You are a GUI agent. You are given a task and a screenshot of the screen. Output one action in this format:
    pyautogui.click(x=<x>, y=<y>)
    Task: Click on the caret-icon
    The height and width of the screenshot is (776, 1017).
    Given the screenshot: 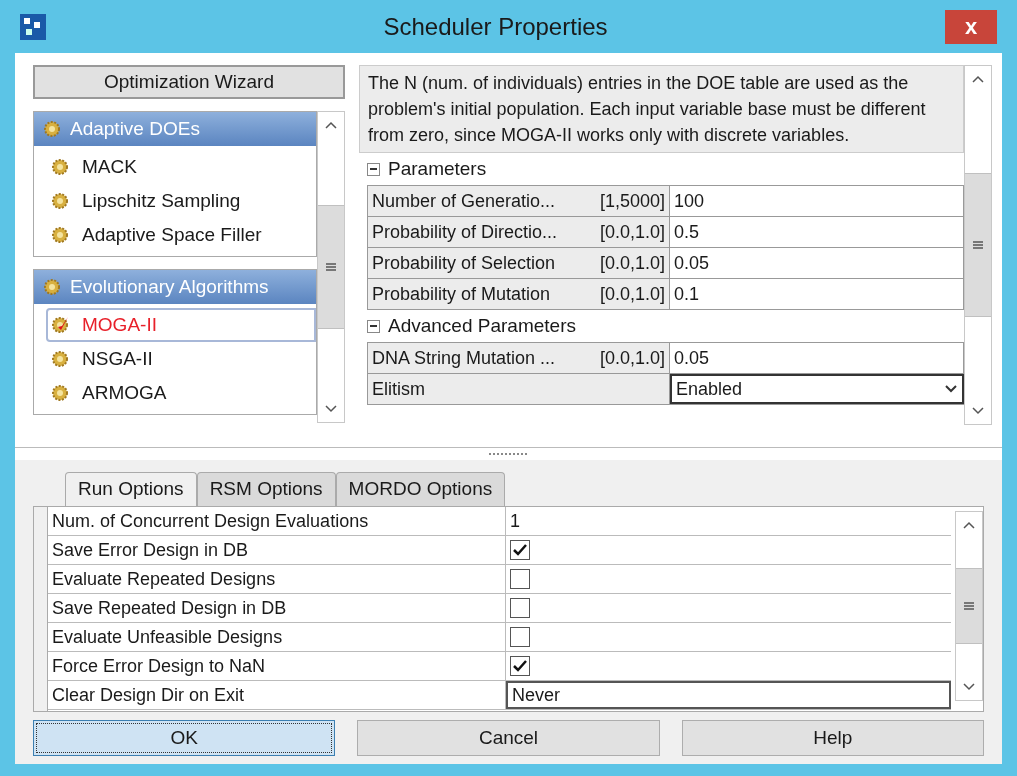 What is the action you would take?
    pyautogui.click(x=951, y=389)
    